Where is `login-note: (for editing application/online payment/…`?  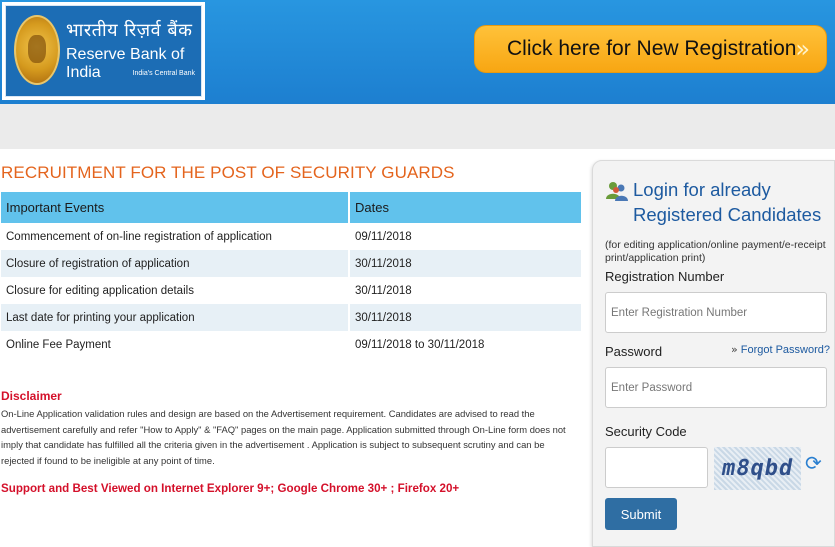 login-note: (for editing application/online payment/… is located at coordinates (715, 251).